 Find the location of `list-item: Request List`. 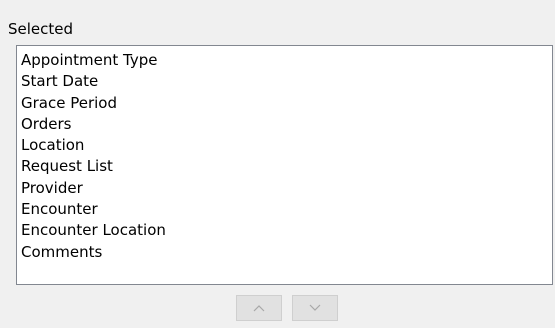

list-item: Request List is located at coordinates (286, 166).